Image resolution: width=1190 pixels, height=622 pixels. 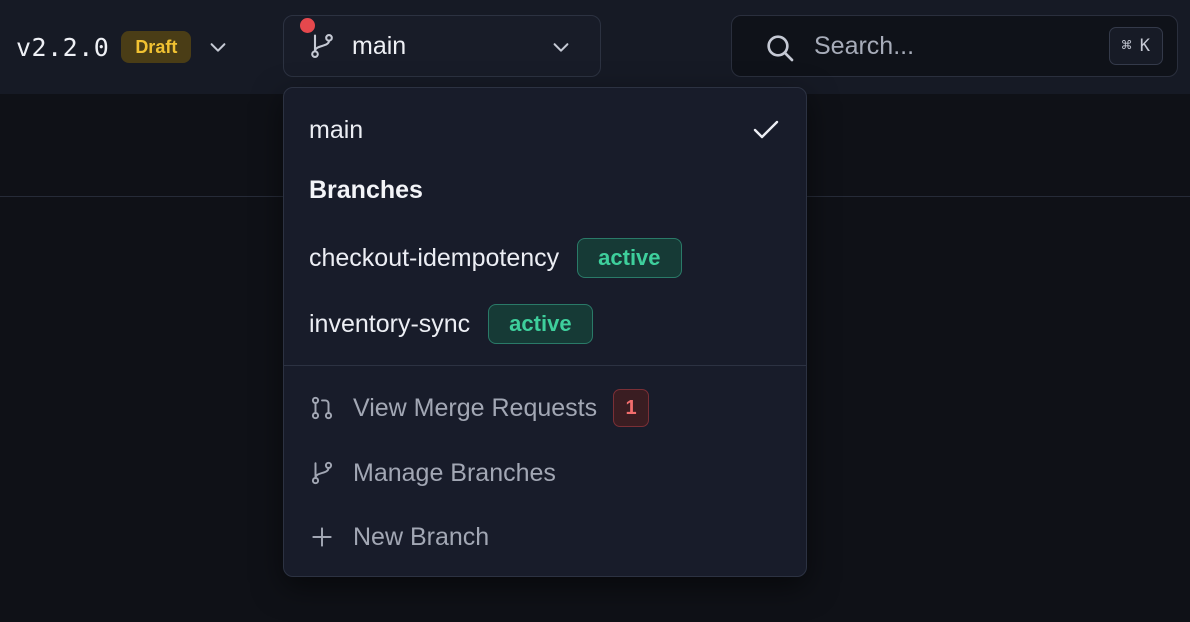 What do you see at coordinates (307, 25) in the screenshot?
I see `notification-dot` at bounding box center [307, 25].